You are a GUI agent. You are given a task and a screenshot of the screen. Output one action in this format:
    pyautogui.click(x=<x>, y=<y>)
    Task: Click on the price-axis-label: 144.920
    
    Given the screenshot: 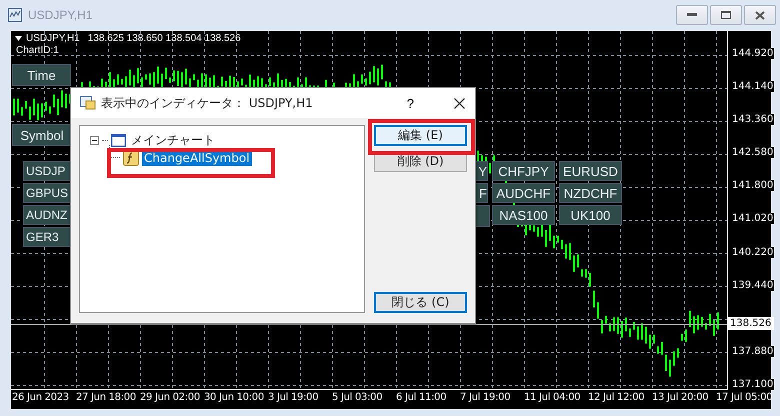 What is the action you would take?
    pyautogui.click(x=752, y=53)
    